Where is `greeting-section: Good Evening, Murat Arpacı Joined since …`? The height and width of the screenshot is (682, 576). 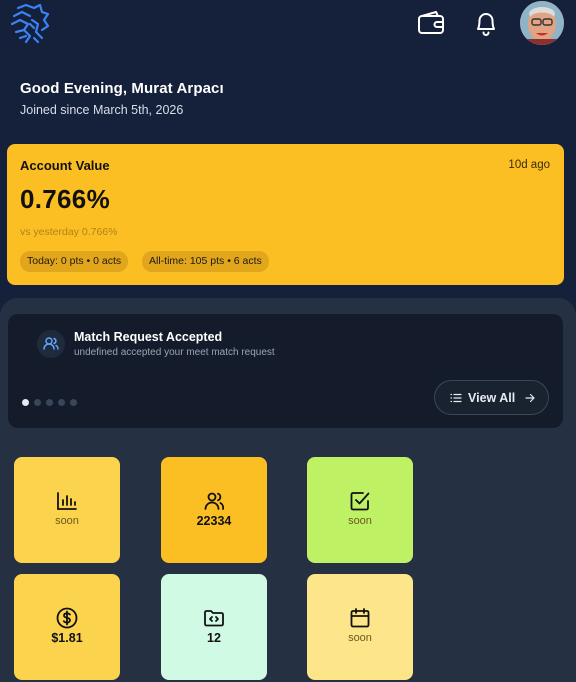 greeting-section: Good Evening, Murat Arpacı Joined since … is located at coordinates (122, 98).